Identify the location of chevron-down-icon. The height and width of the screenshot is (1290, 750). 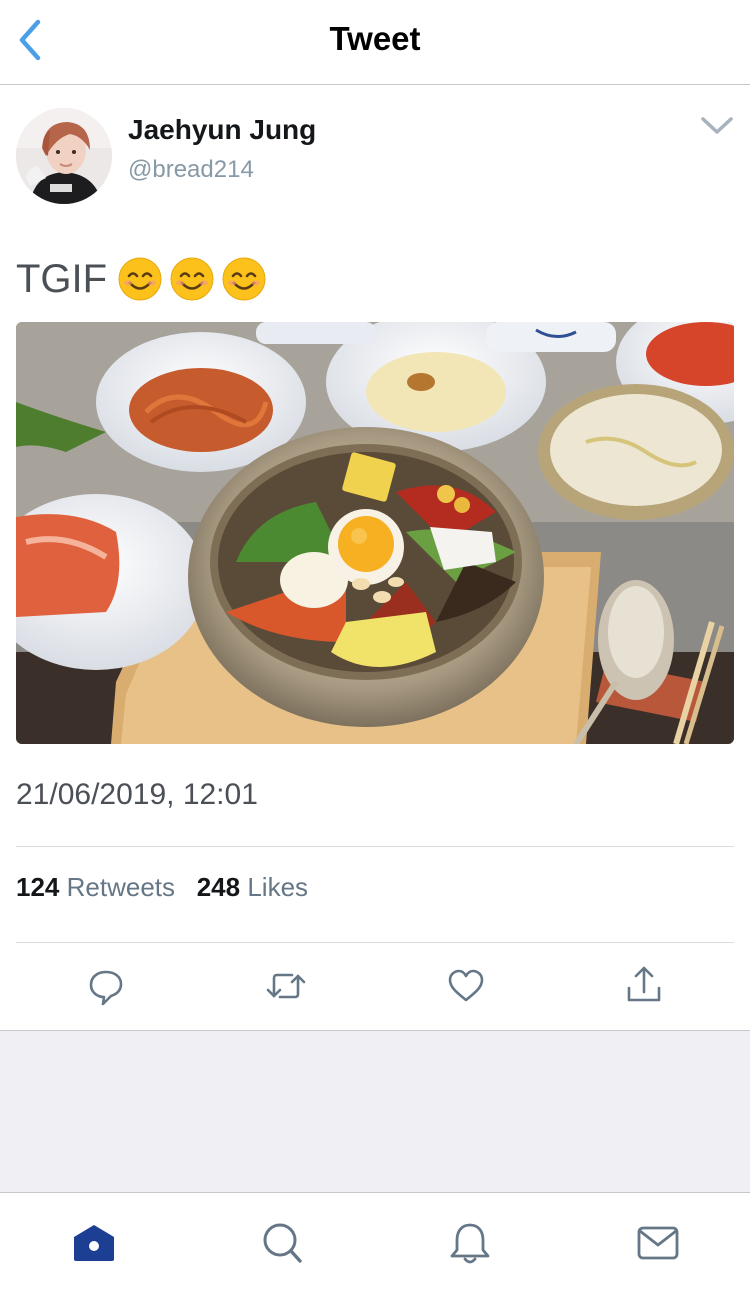
(717, 125).